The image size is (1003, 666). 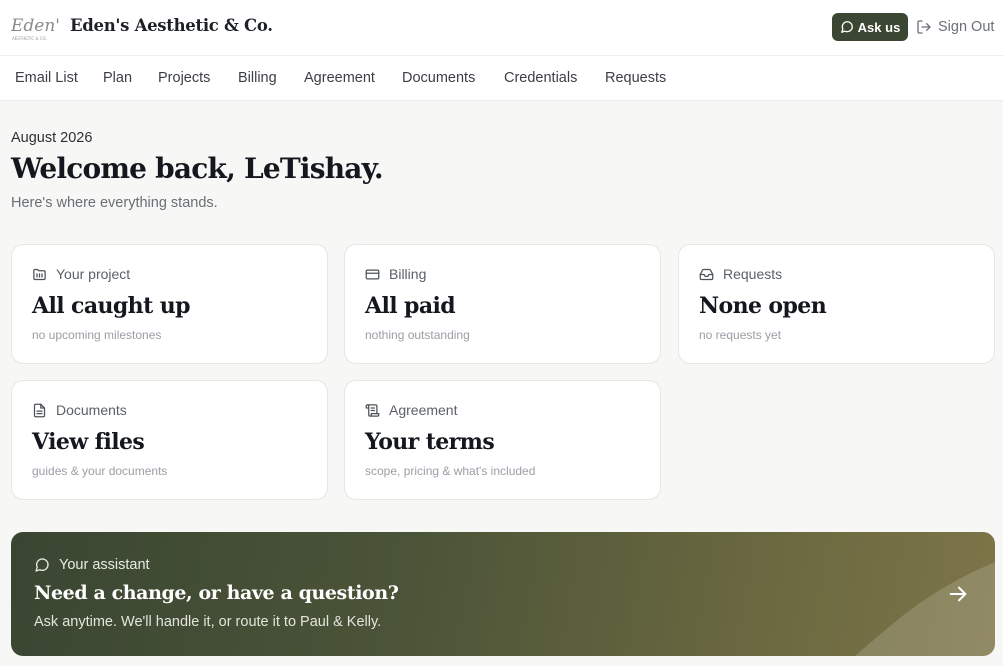 I want to click on decorative-wave, so click(x=925, y=609).